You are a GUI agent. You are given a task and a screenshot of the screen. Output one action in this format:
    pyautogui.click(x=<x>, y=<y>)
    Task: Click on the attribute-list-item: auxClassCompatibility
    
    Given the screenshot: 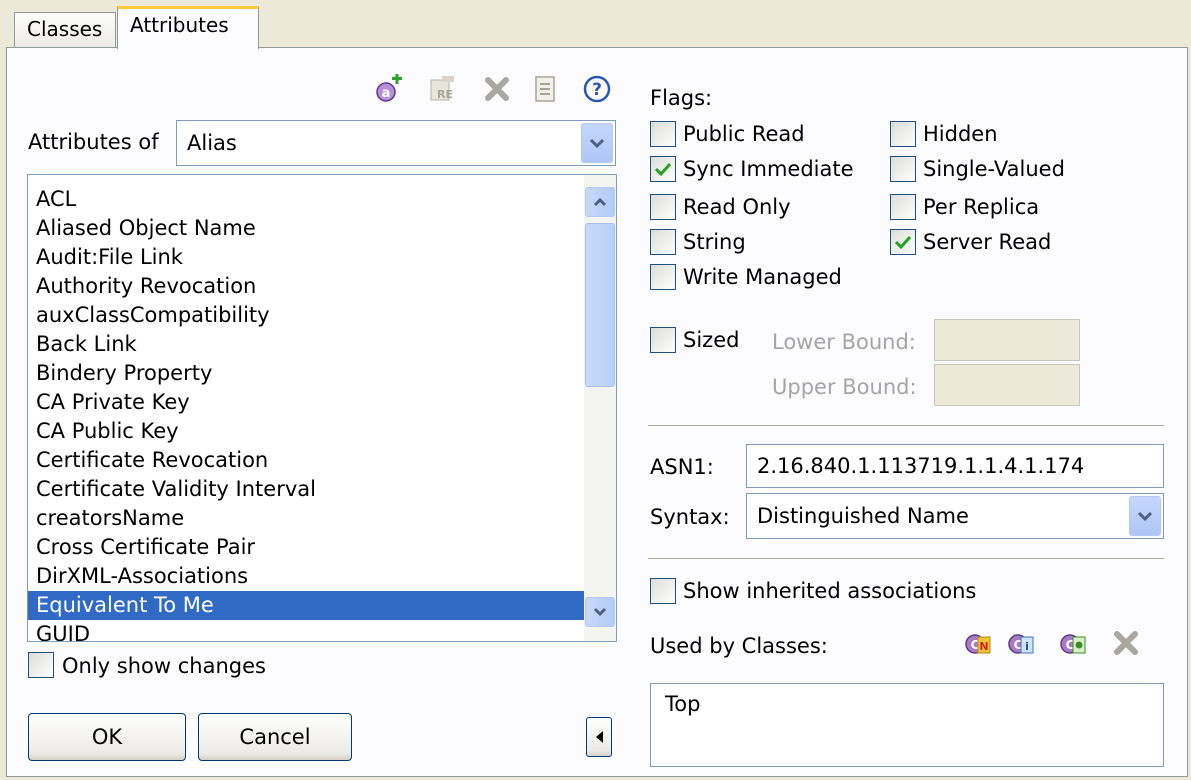 What is the action you would take?
    pyautogui.click(x=306, y=315)
    